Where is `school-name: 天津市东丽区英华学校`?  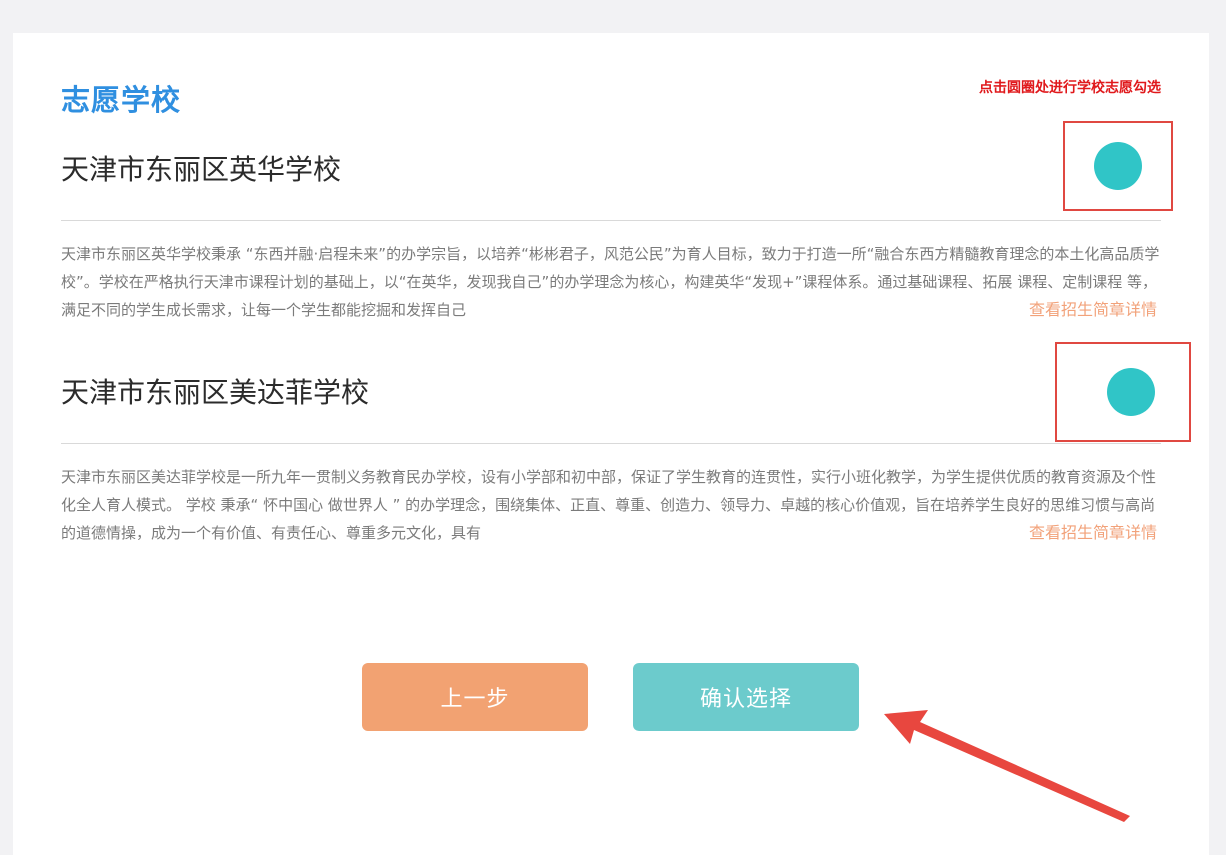
school-name: 天津市东丽区英华学校 is located at coordinates (201, 169).